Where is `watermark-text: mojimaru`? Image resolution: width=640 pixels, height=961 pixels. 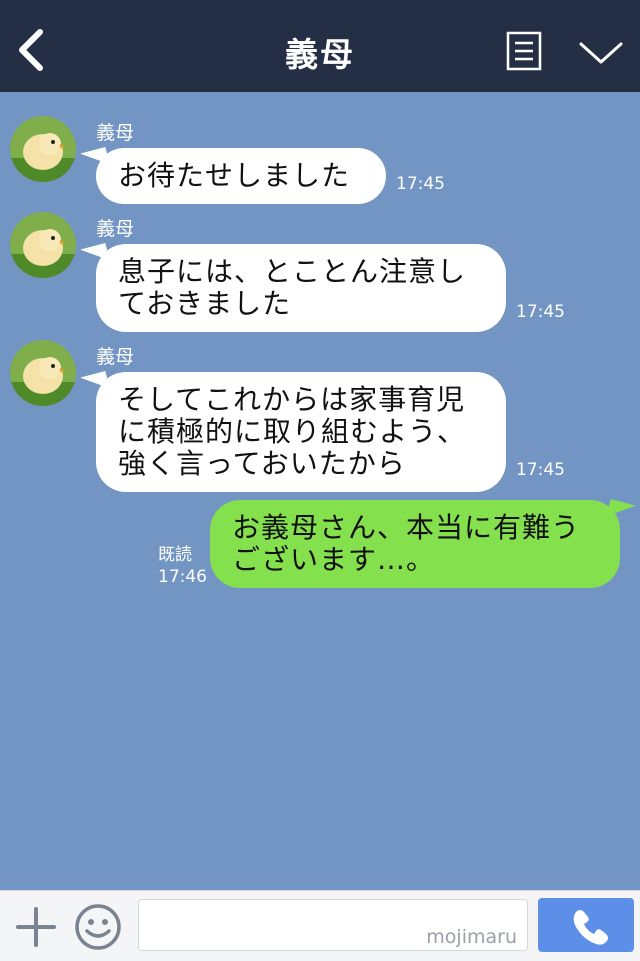
watermark-text: mojimaru is located at coordinates (471, 937).